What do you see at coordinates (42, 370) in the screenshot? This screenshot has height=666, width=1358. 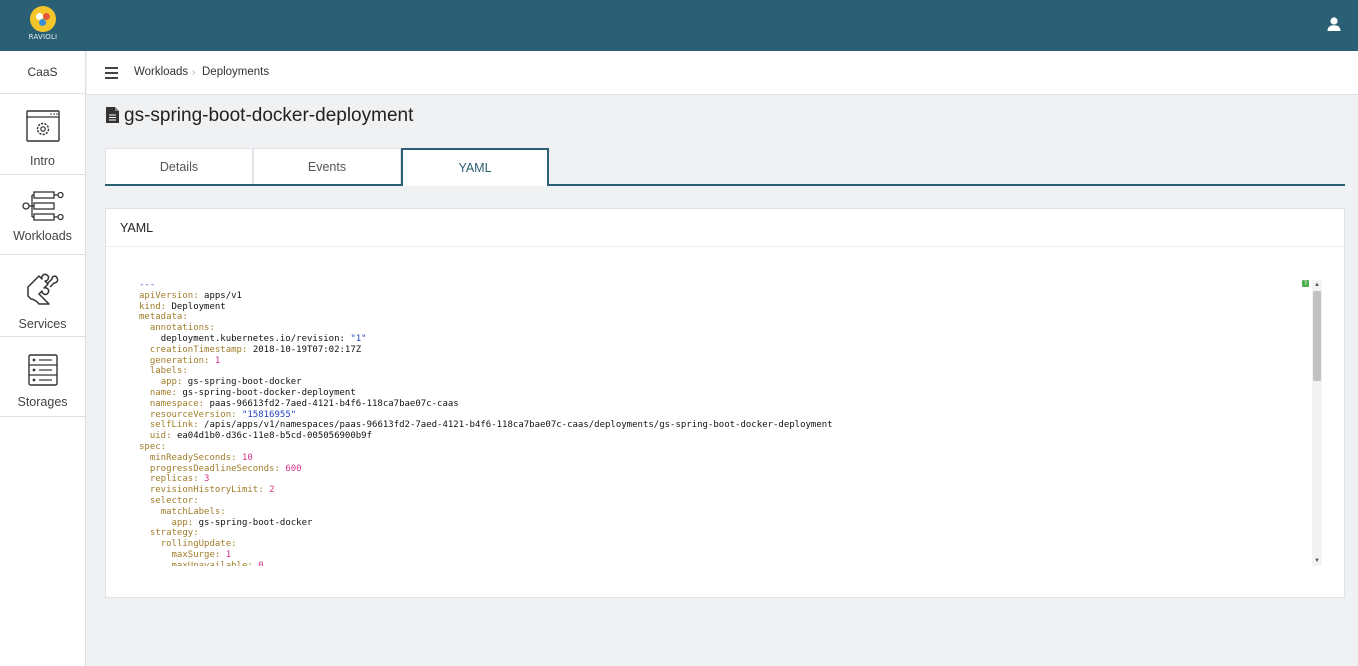 I see `server-storage-icon` at bounding box center [42, 370].